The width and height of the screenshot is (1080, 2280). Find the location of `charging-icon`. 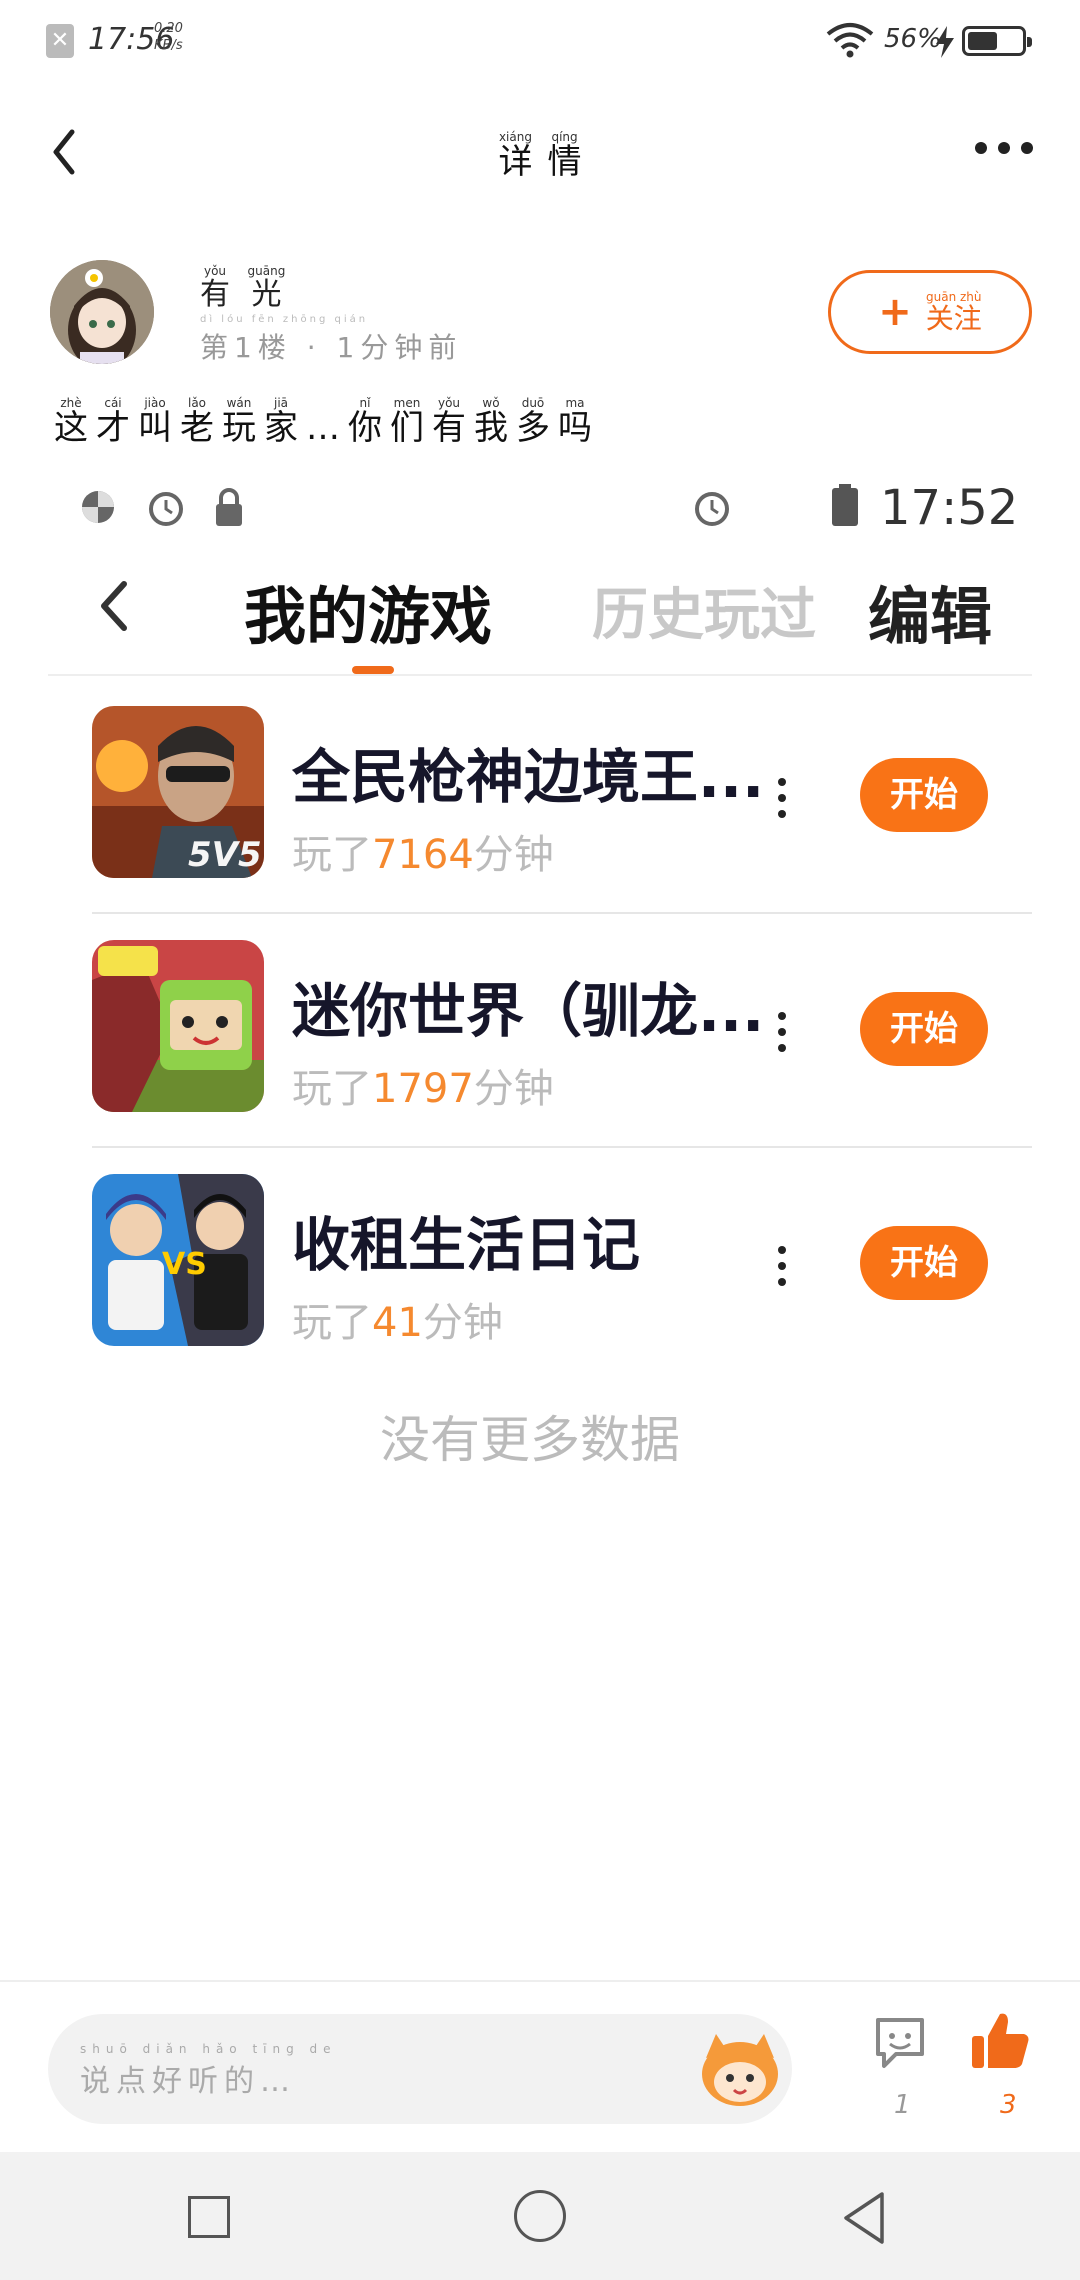

charging-icon is located at coordinates (945, 42).